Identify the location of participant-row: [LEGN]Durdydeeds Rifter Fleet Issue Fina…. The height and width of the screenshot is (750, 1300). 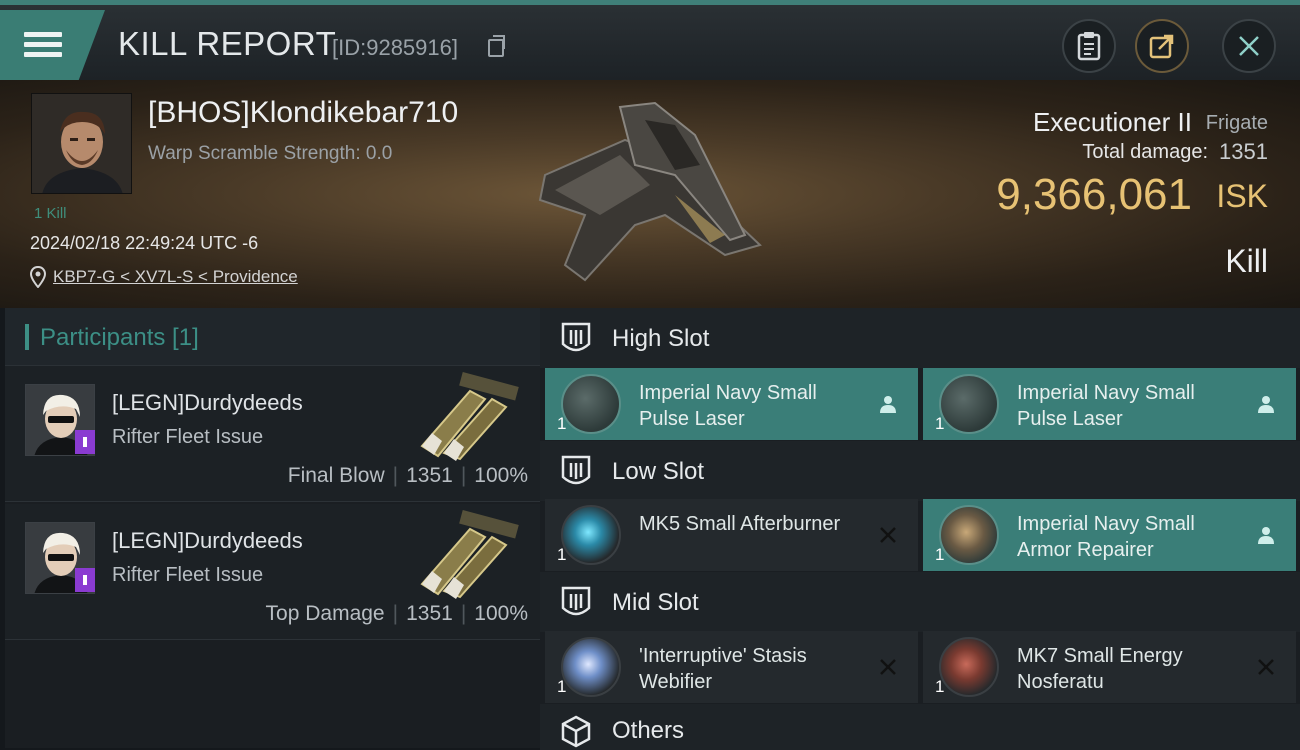
(272, 434).